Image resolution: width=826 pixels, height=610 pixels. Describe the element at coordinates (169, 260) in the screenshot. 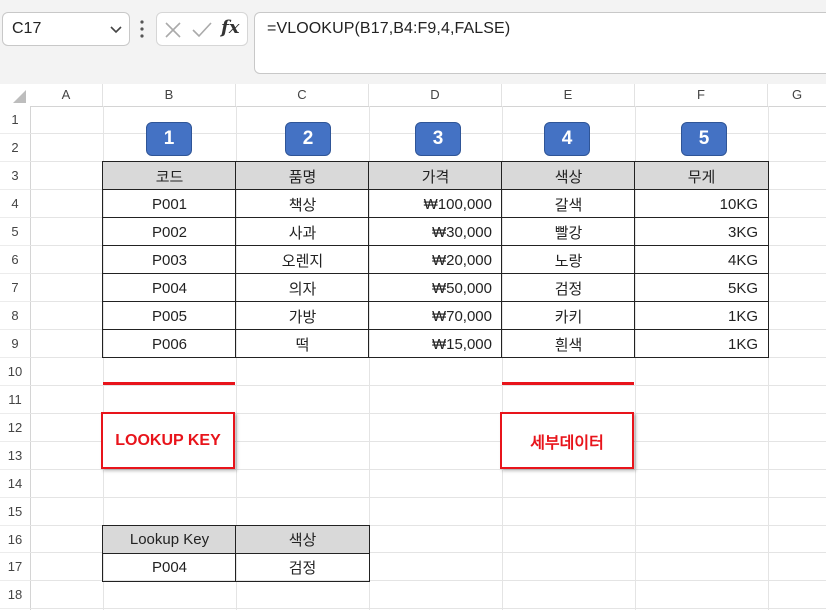

I see `table-cell-code: P003` at that location.